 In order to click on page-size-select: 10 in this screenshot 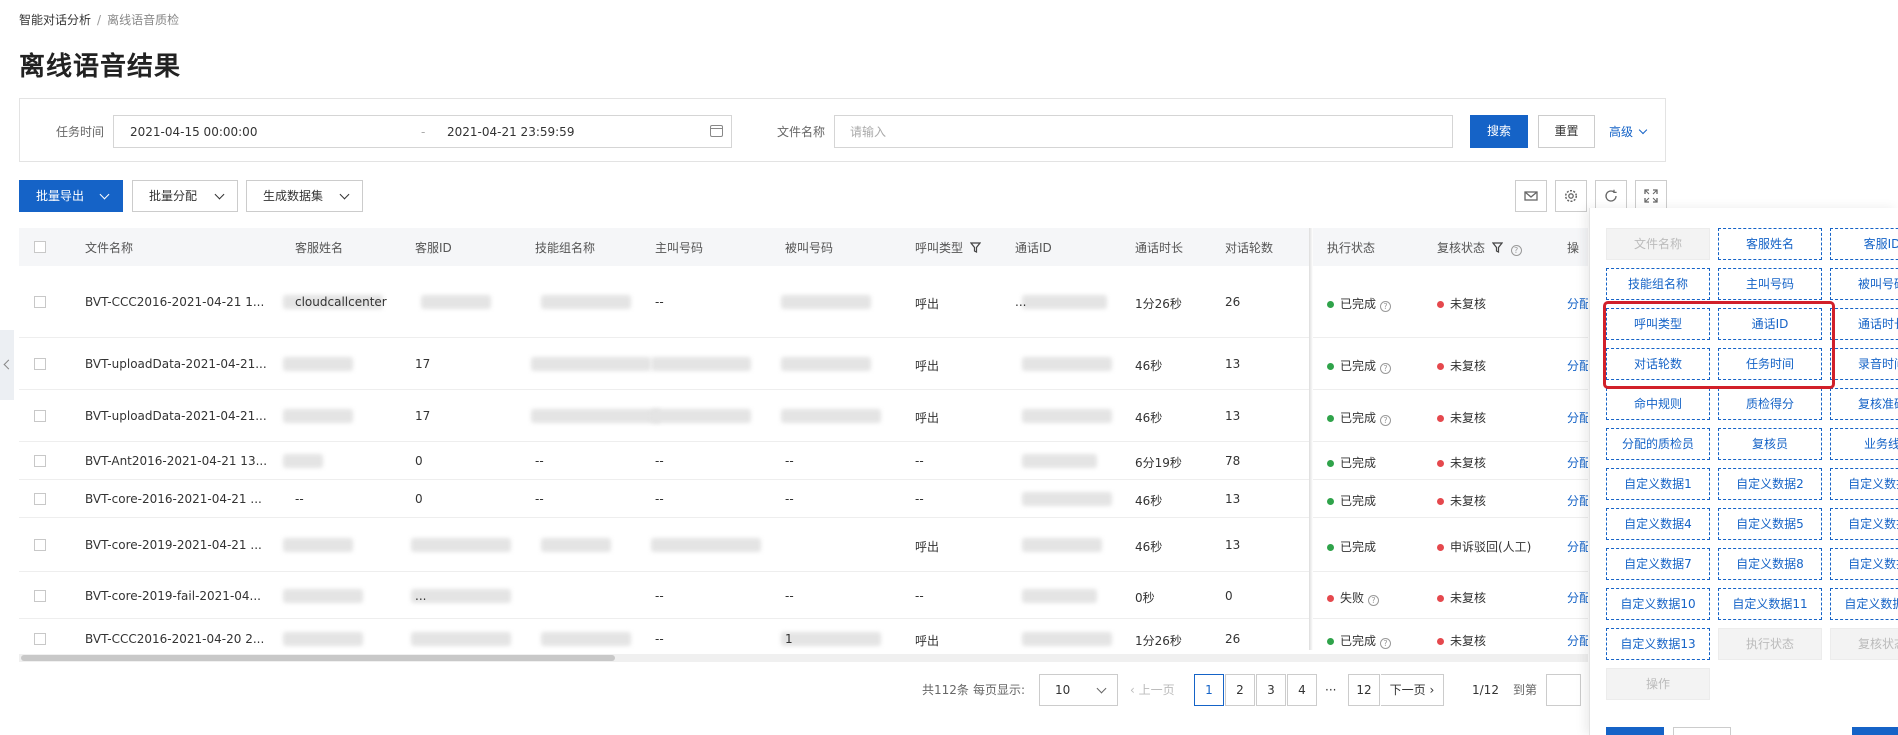, I will do `click(1078, 690)`.